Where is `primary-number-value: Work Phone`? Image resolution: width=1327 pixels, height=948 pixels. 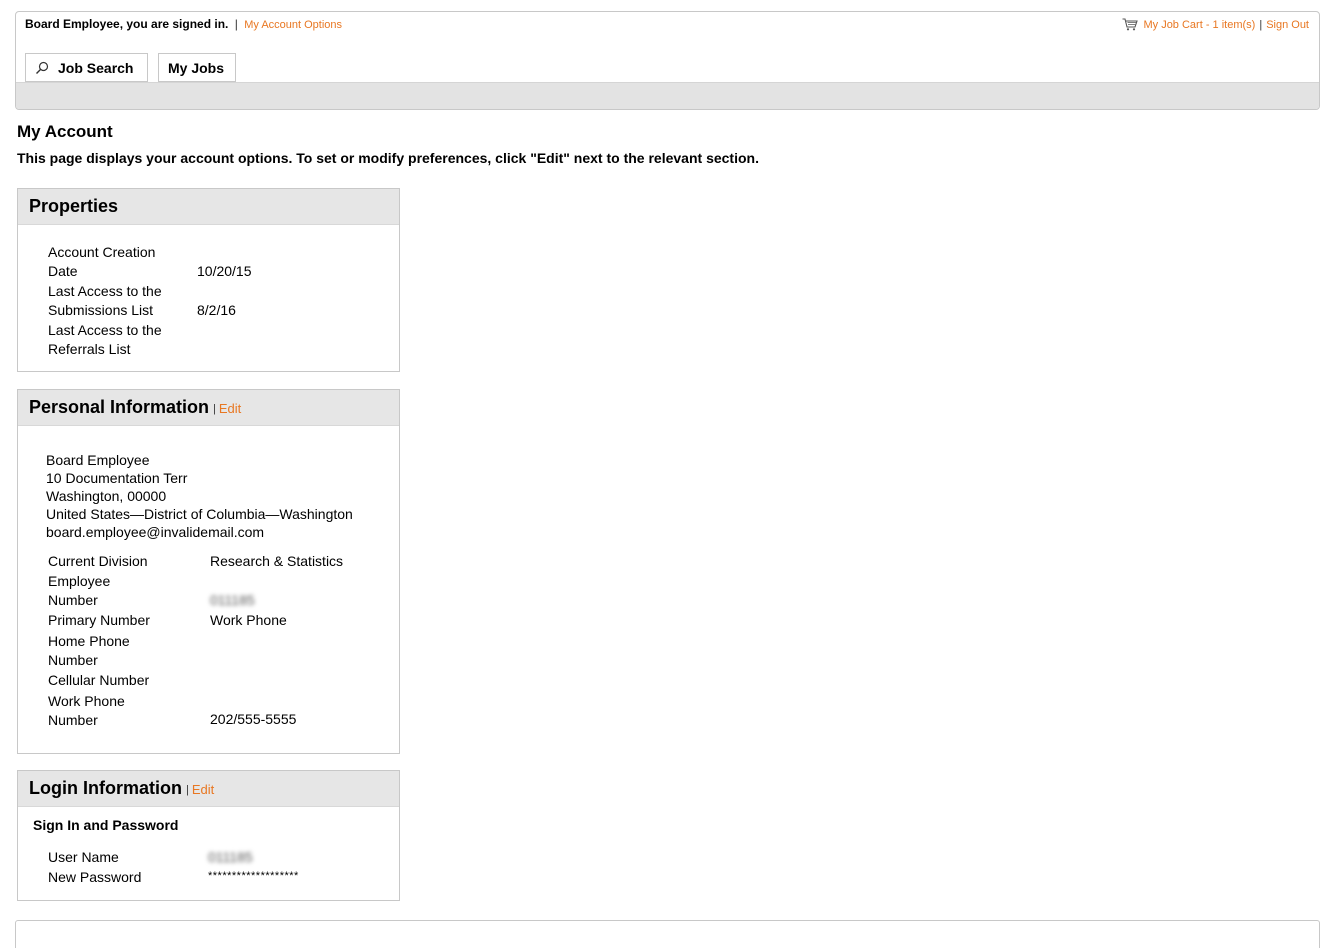 primary-number-value: Work Phone is located at coordinates (248, 620).